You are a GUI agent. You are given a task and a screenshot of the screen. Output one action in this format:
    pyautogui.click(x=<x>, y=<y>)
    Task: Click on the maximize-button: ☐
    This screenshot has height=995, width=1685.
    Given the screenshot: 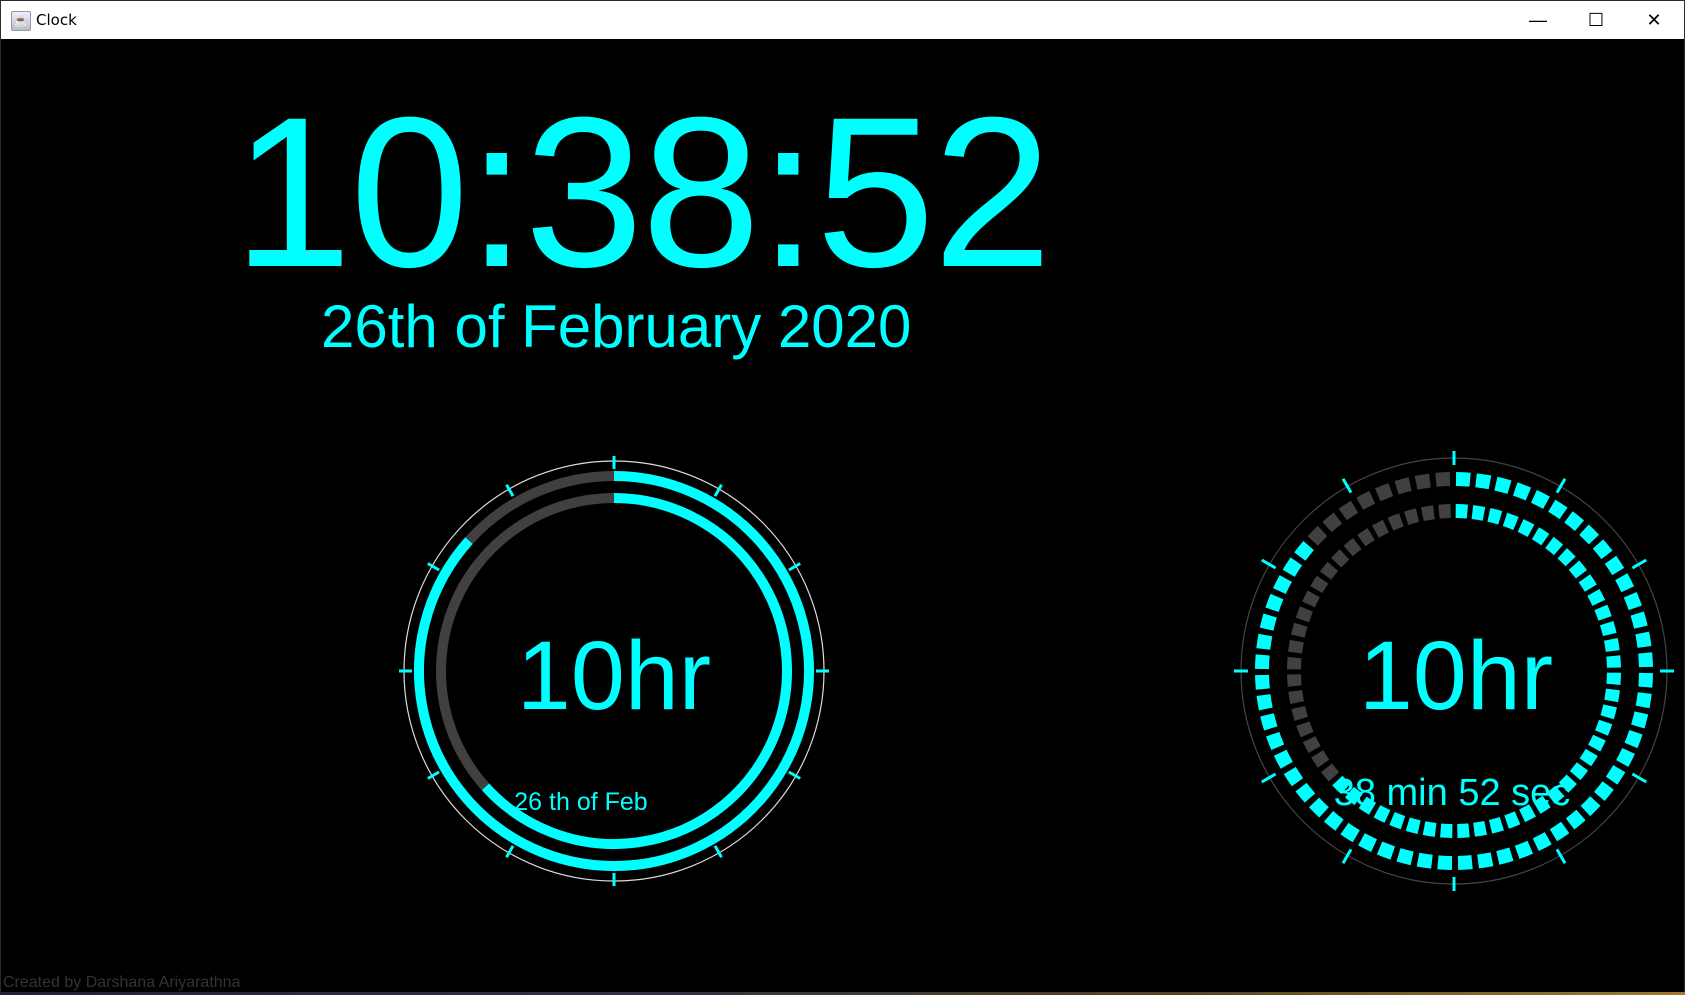 What is the action you would take?
    pyautogui.click(x=1596, y=20)
    